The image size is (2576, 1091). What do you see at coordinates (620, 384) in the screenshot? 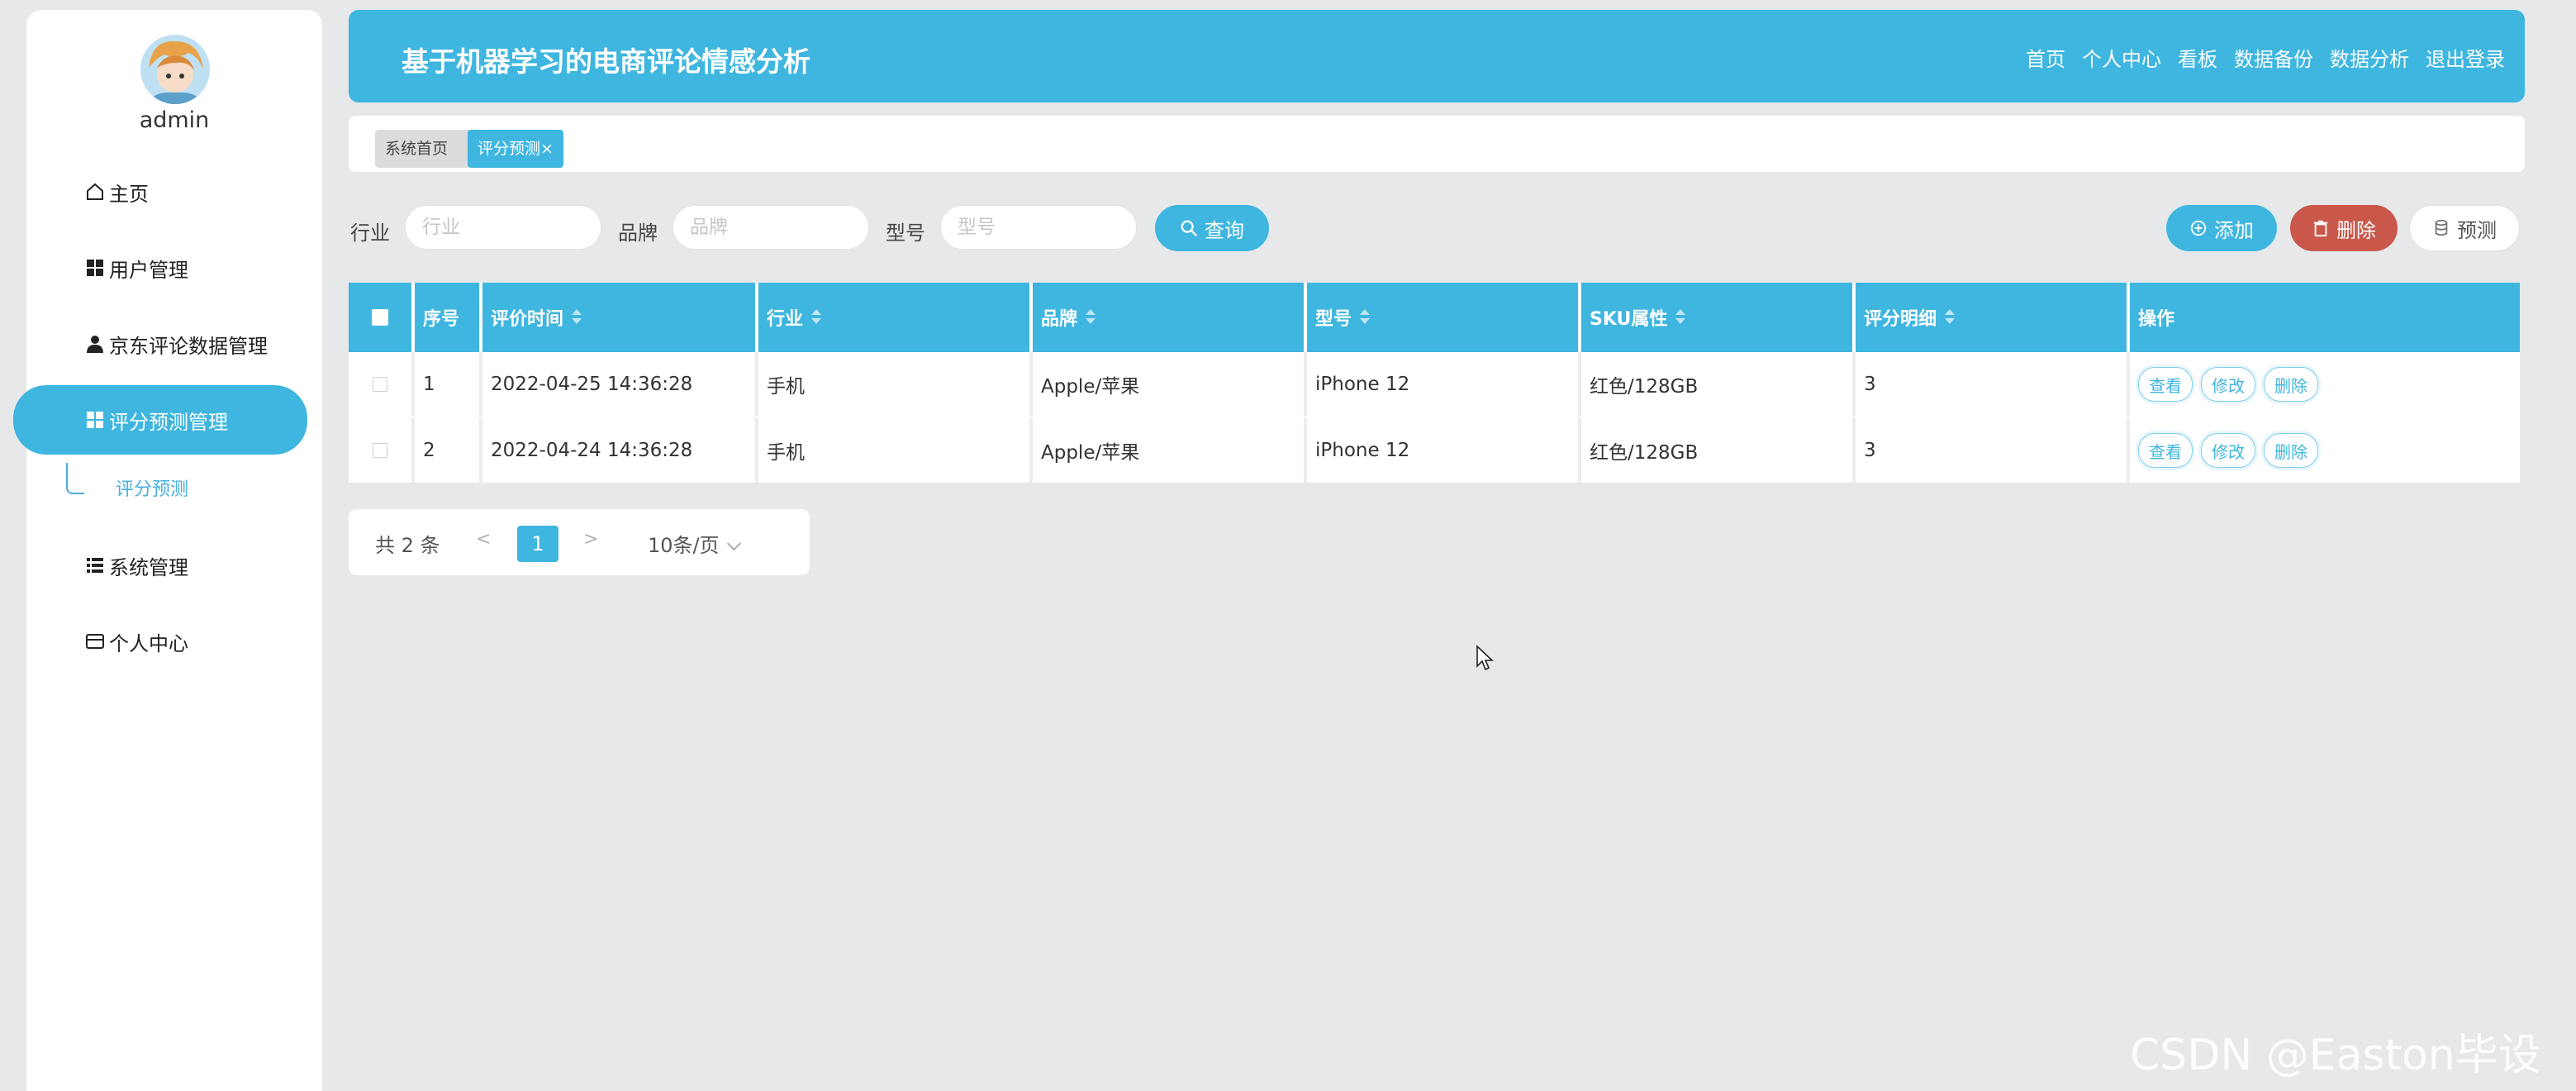
I see `cell-time: 2022-04-25 14:36:28` at bounding box center [620, 384].